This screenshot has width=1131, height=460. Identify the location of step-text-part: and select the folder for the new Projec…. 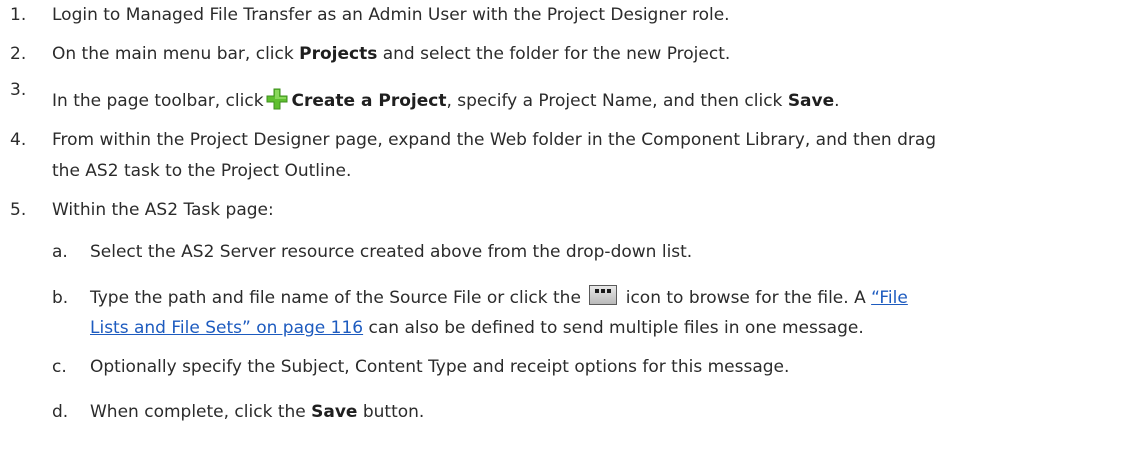
(554, 54).